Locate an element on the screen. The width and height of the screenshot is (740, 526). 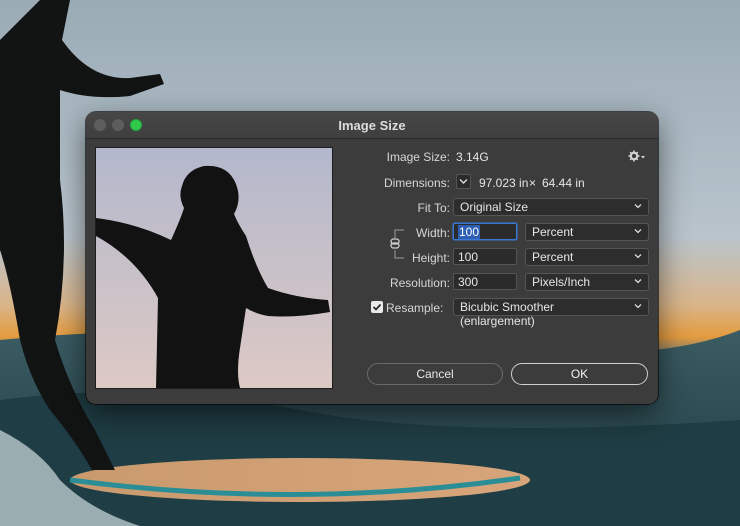
dialog-title: Image Size is located at coordinates (372, 125).